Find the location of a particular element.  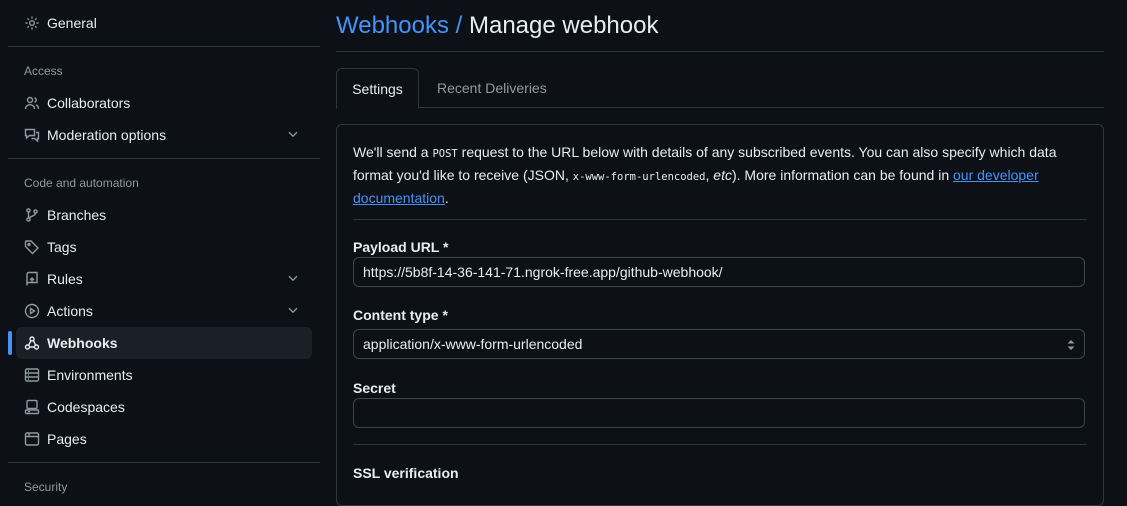

page-title-text: Manage webhook is located at coordinates (563, 25).